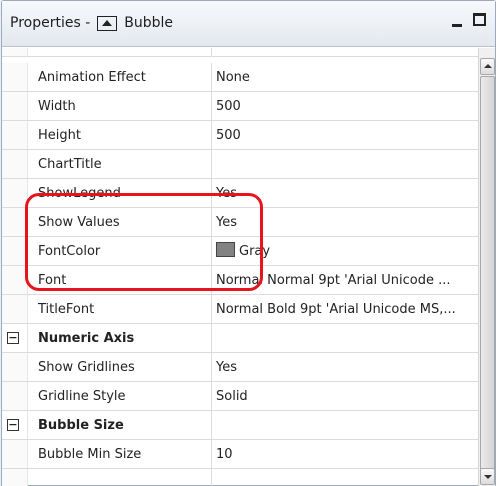  I want to click on property-row-height: Height 500, so click(241, 135).